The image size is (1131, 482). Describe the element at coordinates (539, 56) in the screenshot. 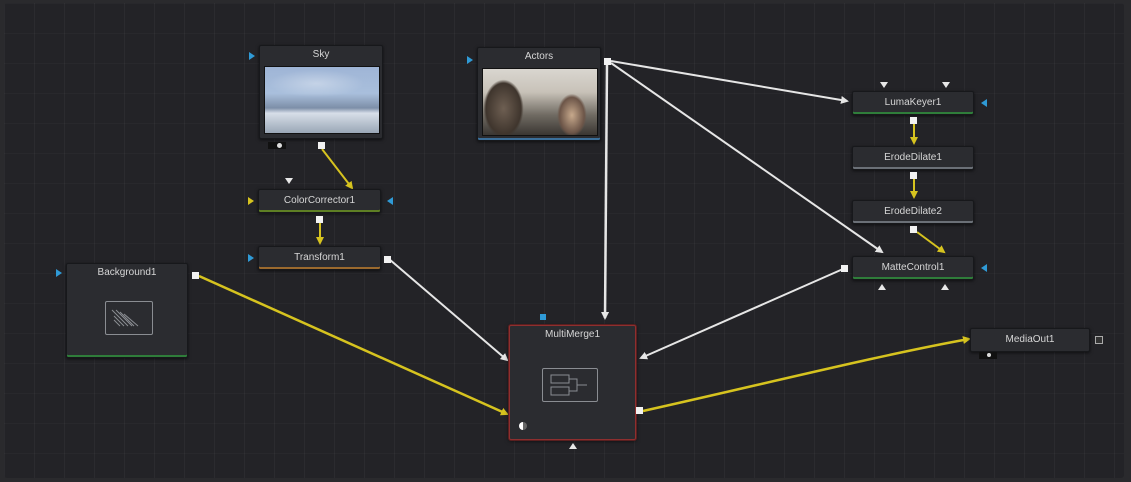

I see `node-actors-label: Actors` at that location.